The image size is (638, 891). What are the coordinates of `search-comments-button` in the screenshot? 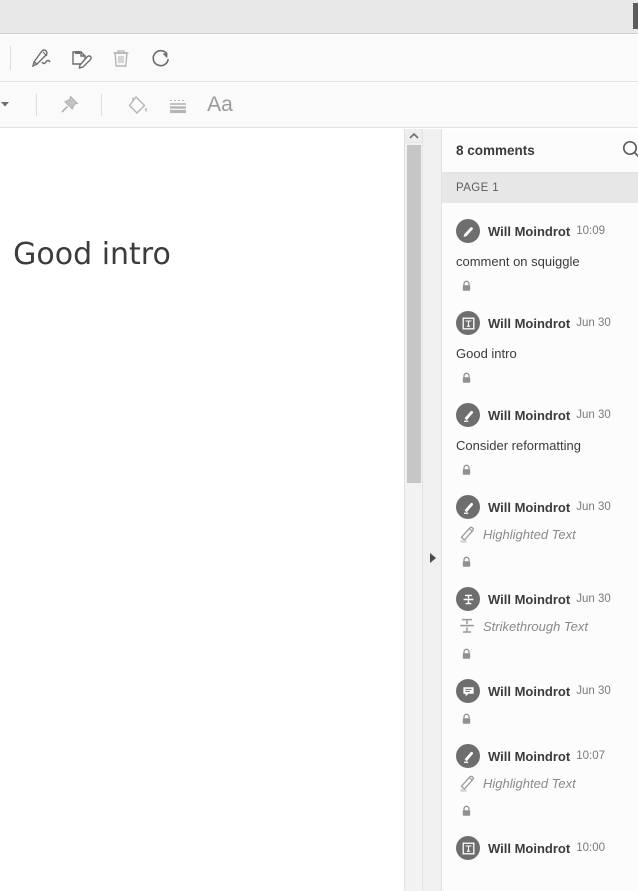 It's located at (629, 151).